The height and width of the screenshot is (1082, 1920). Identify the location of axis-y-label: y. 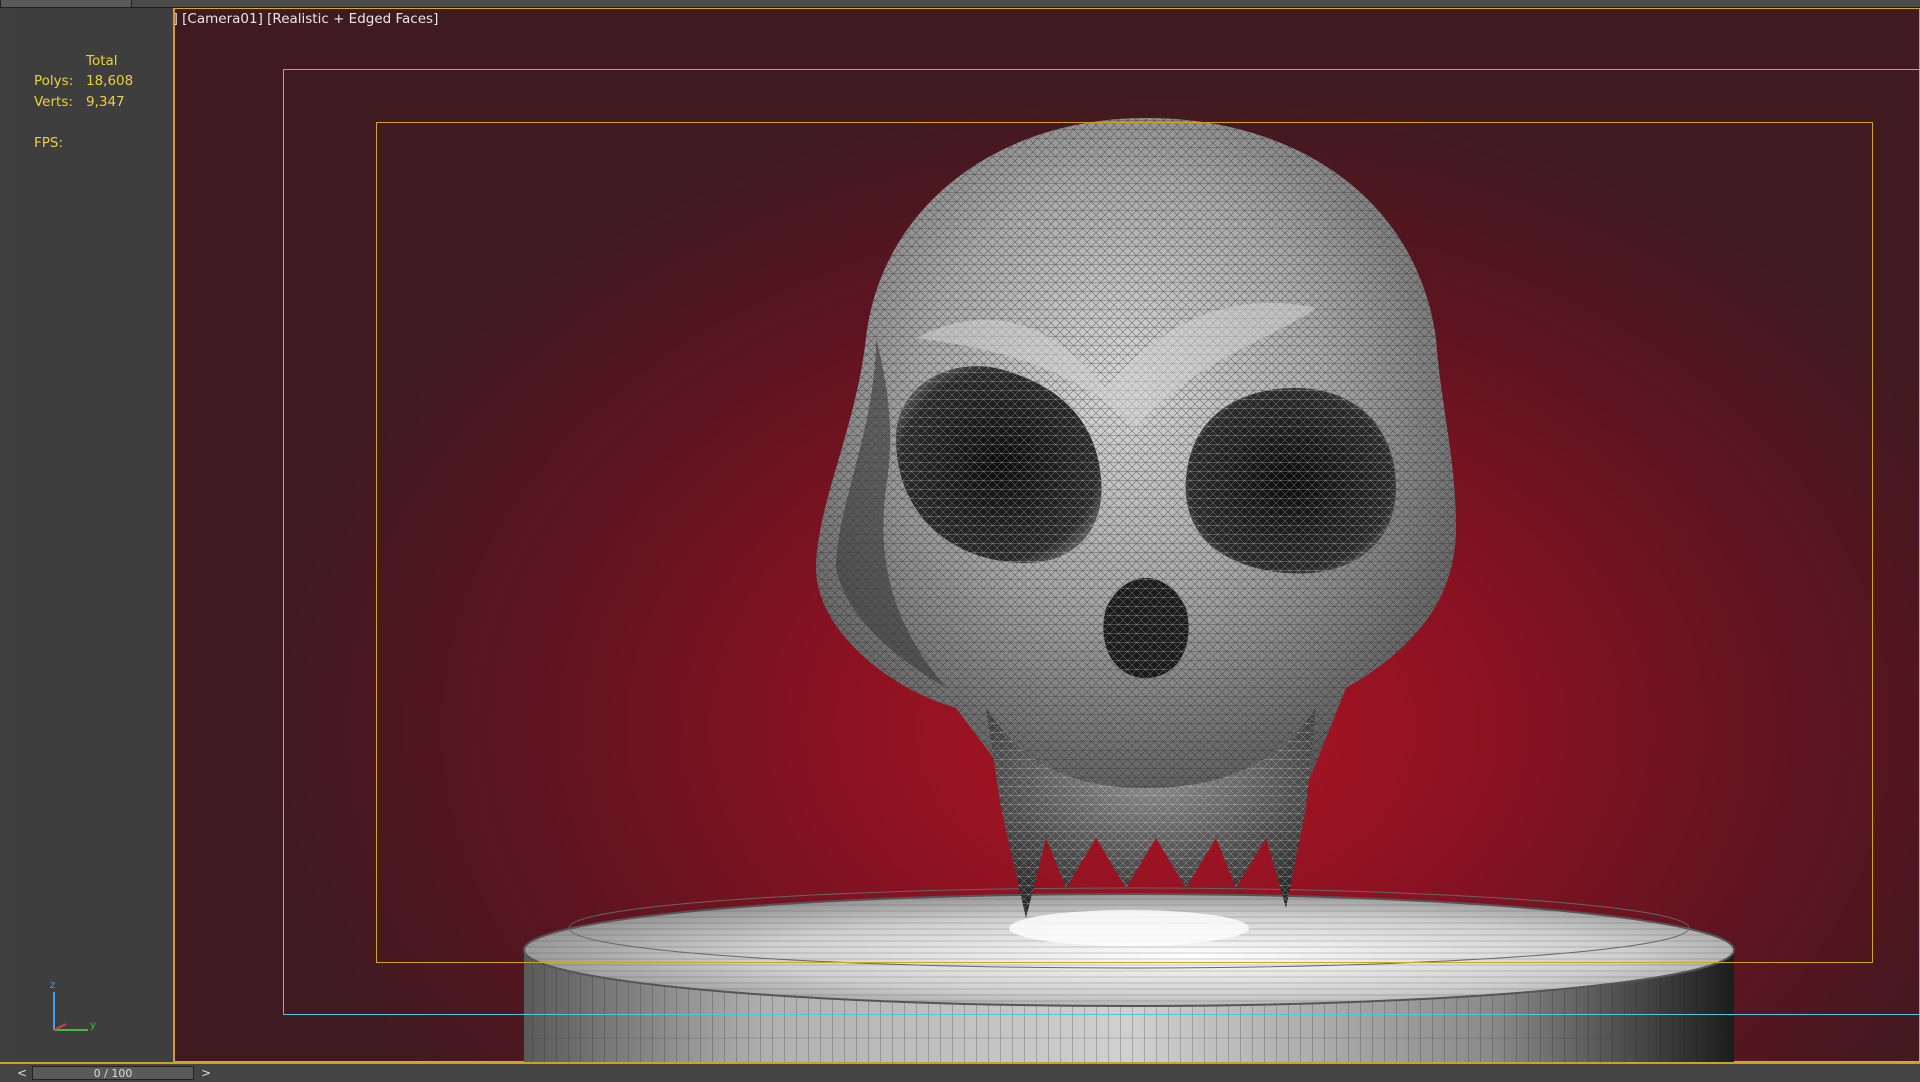
(93, 1025).